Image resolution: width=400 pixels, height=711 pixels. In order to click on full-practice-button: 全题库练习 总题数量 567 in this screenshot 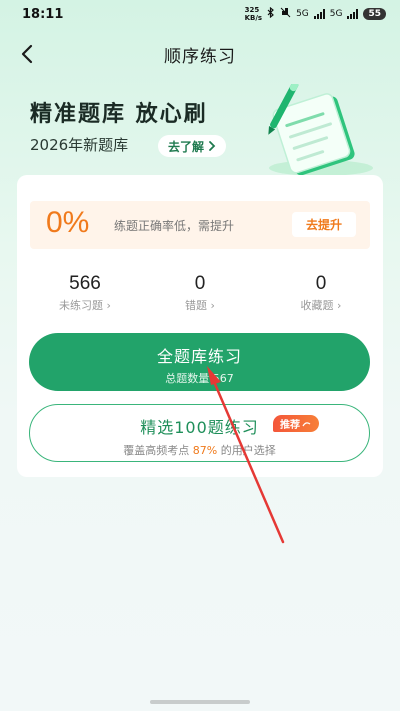, I will do `click(199, 362)`.